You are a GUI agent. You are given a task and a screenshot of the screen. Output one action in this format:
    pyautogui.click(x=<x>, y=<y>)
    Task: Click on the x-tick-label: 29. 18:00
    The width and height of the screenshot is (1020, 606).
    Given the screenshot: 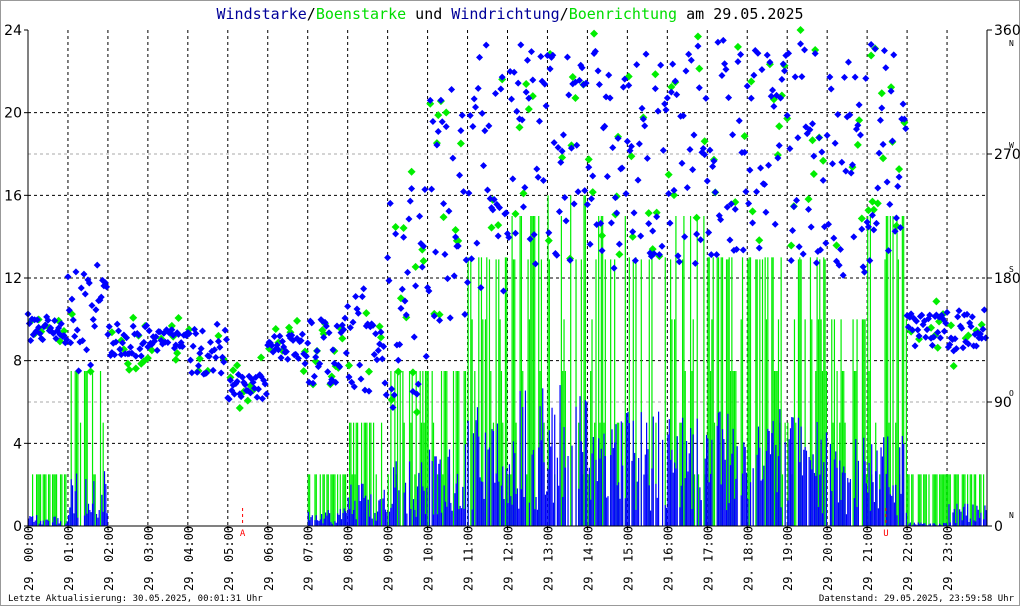 What is the action you would take?
    pyautogui.click(x=748, y=558)
    